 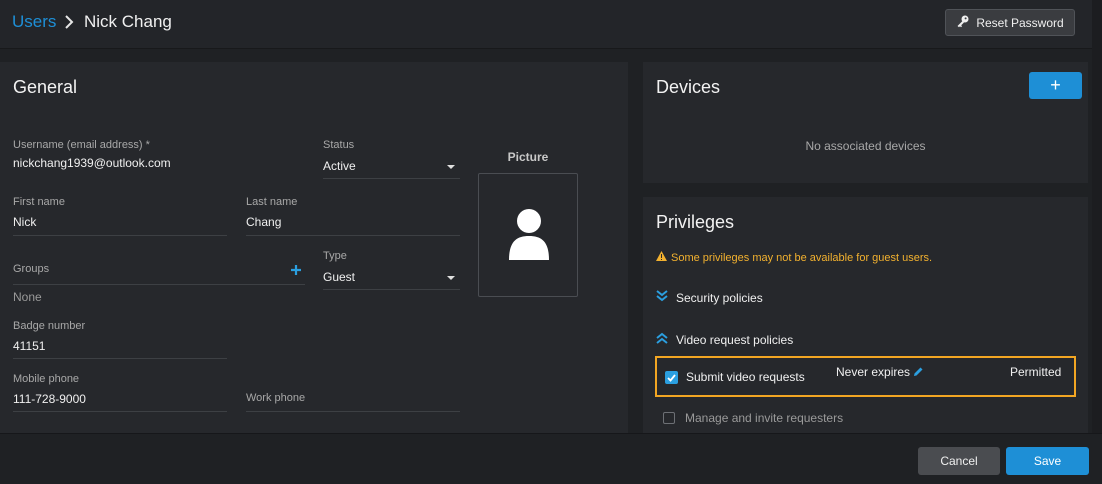 What do you see at coordinates (959, 461) in the screenshot?
I see `cancel-button: Cancel` at bounding box center [959, 461].